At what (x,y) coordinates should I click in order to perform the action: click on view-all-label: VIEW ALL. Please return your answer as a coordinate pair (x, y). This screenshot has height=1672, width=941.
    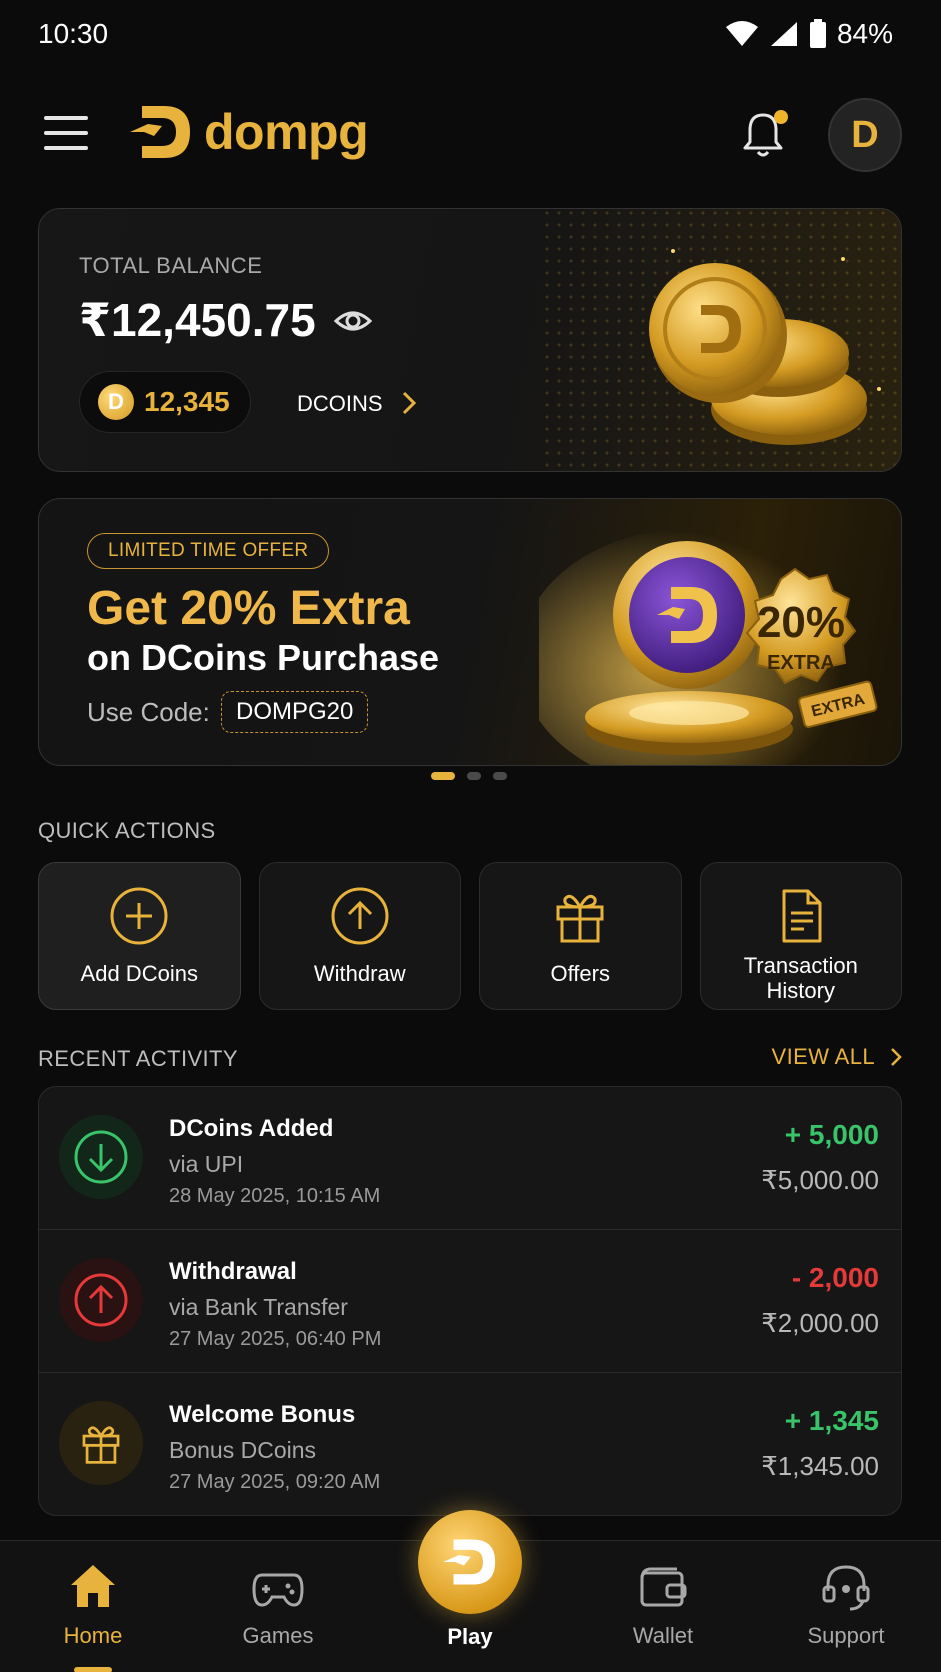
    Looking at the image, I should click on (823, 1056).